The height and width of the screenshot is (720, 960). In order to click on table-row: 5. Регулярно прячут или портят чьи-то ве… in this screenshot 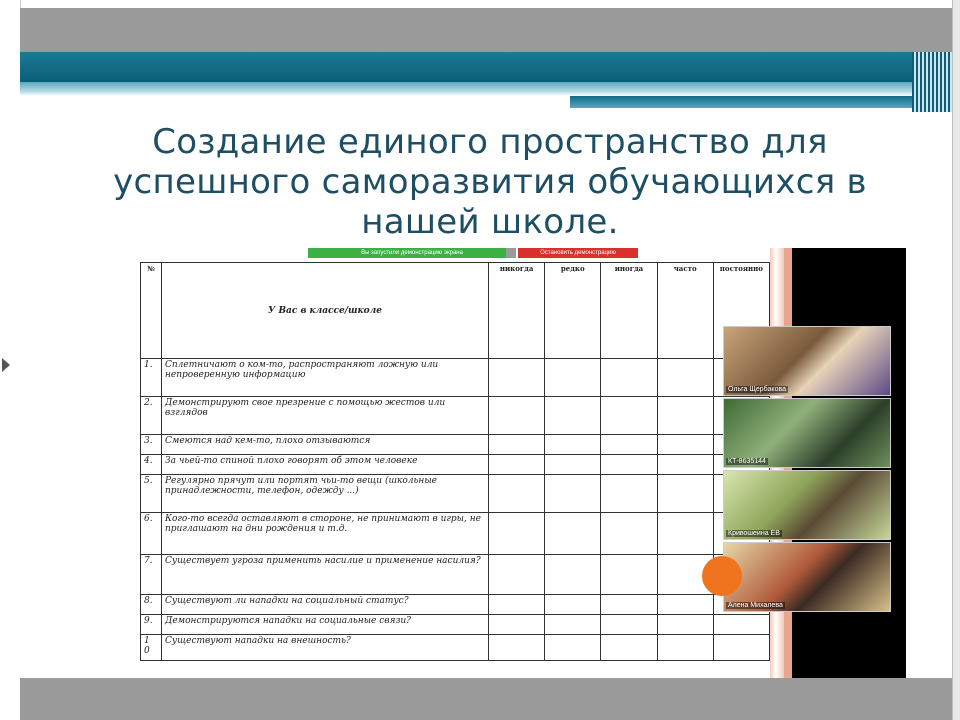, I will do `click(455, 493)`.